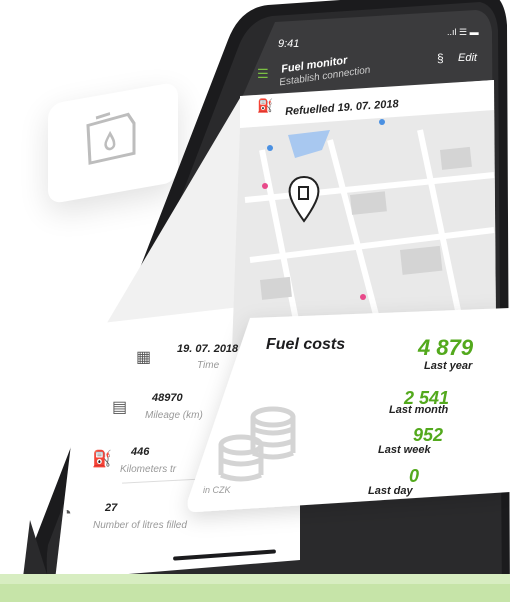 This screenshot has height=602, width=510. What do you see at coordinates (419, 410) in the screenshot?
I see `cost-month-label: Last month` at bounding box center [419, 410].